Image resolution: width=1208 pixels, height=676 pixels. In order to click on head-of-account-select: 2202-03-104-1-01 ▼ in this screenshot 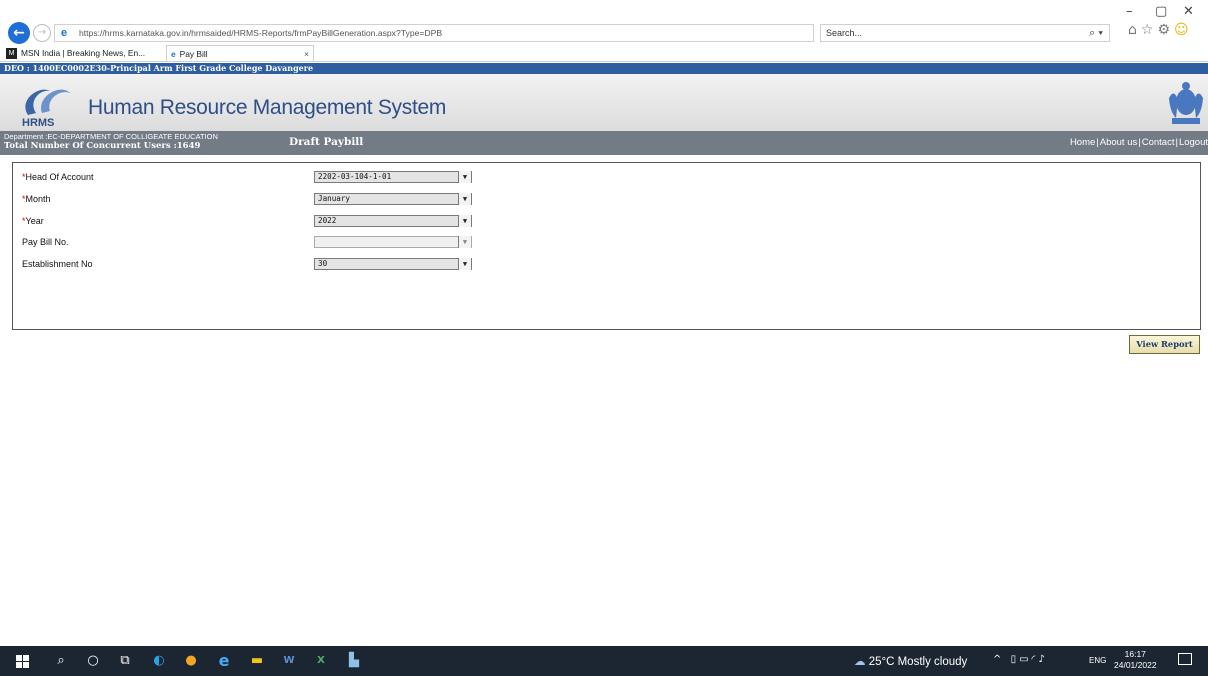, I will do `click(393, 177)`.